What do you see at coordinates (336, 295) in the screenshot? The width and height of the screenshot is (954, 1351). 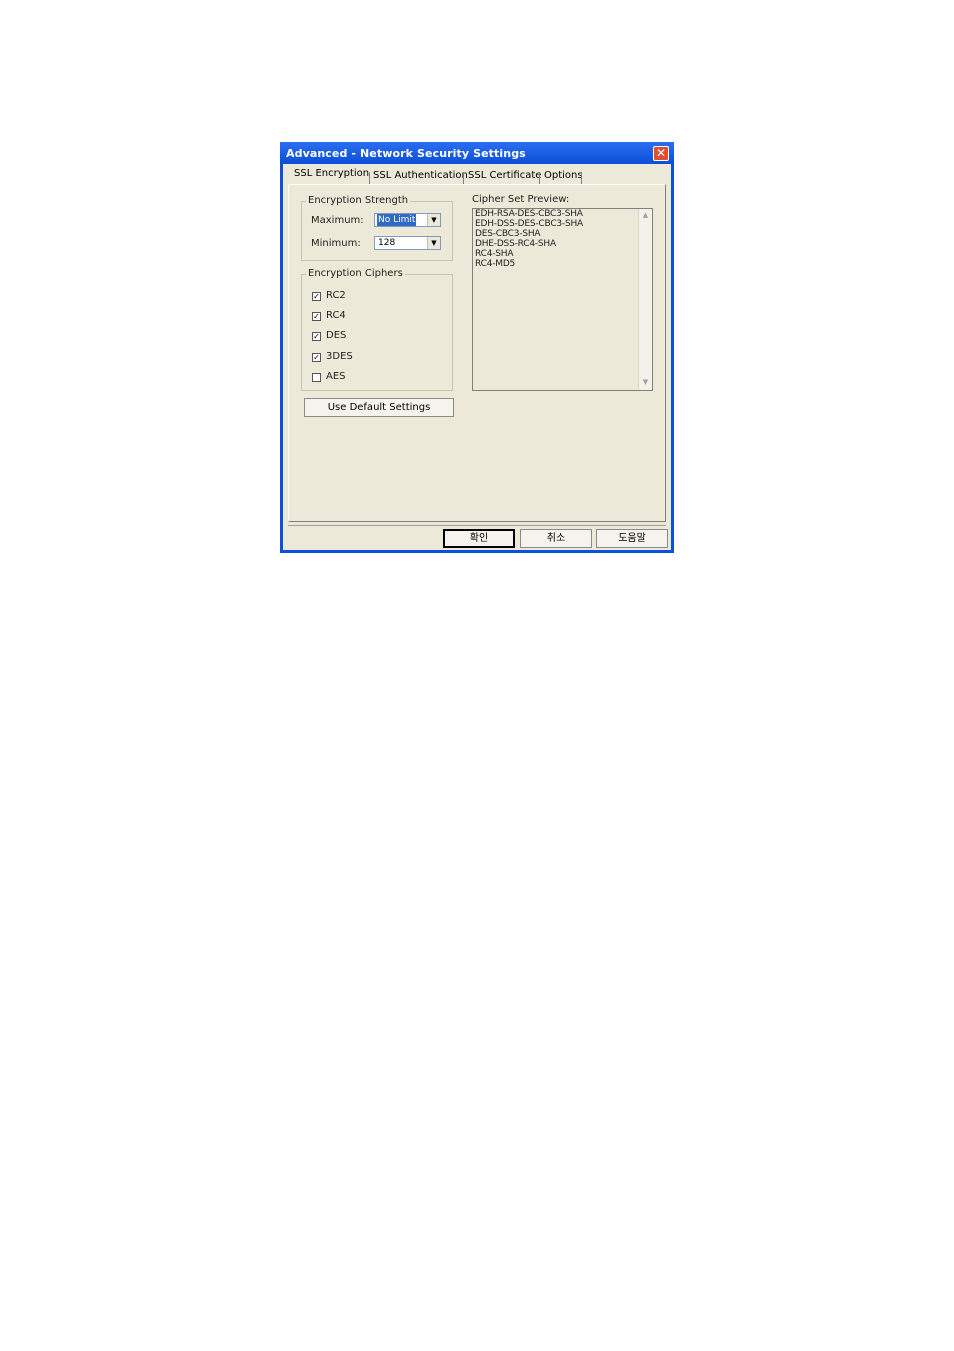 I see `checkbox-label-rc2: RC2` at bounding box center [336, 295].